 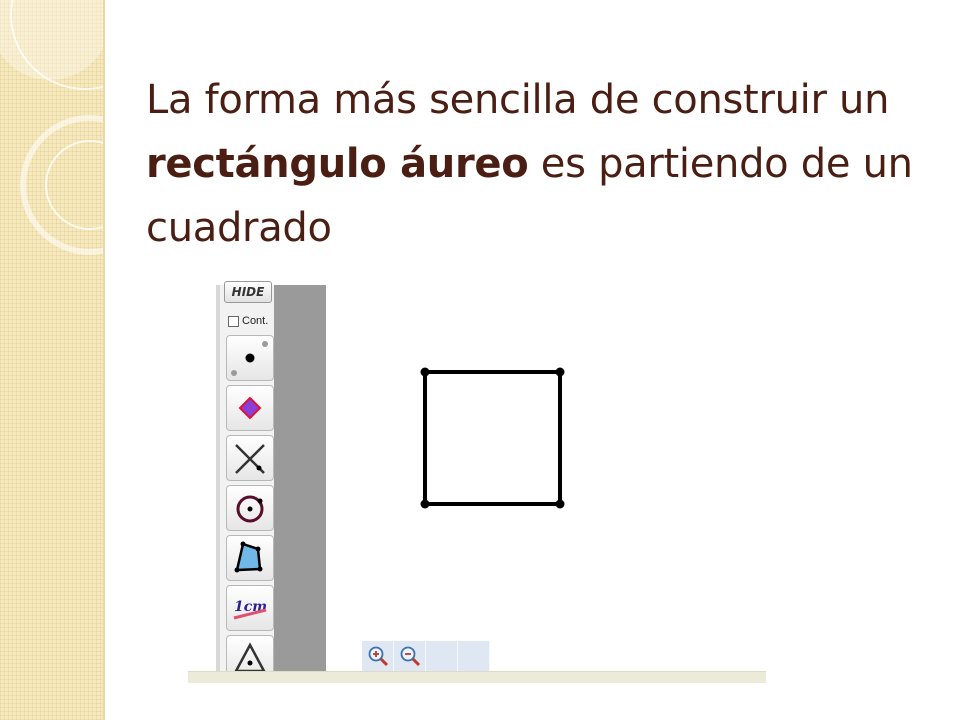 What do you see at coordinates (255, 321) in the screenshot?
I see `cont-label: Cont.` at bounding box center [255, 321].